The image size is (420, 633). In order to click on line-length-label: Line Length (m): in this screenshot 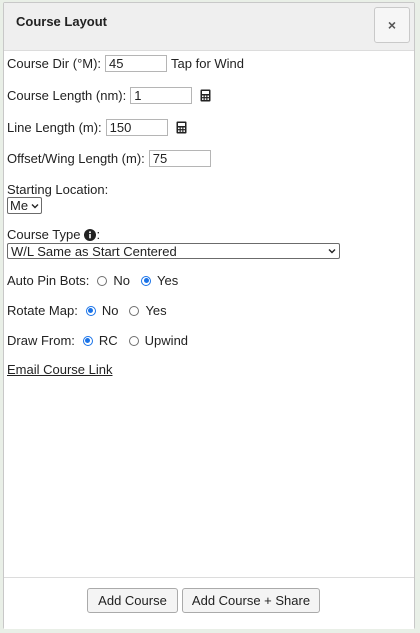, I will do `click(54, 127)`.